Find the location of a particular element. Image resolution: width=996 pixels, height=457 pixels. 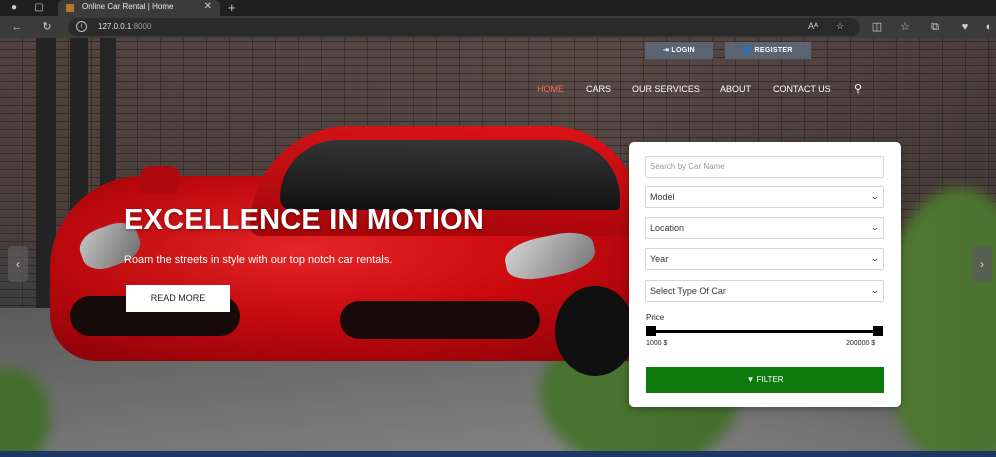

year-select-value: Year is located at coordinates (659, 259).